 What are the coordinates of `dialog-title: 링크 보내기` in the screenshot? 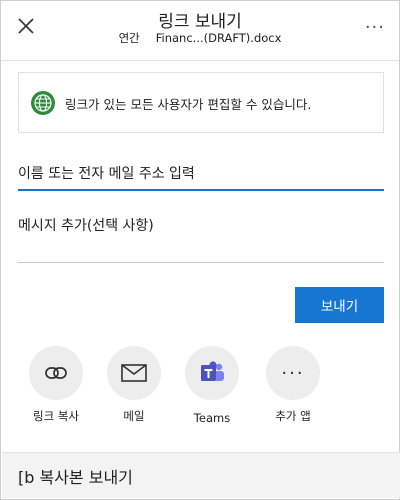 It's located at (200, 22).